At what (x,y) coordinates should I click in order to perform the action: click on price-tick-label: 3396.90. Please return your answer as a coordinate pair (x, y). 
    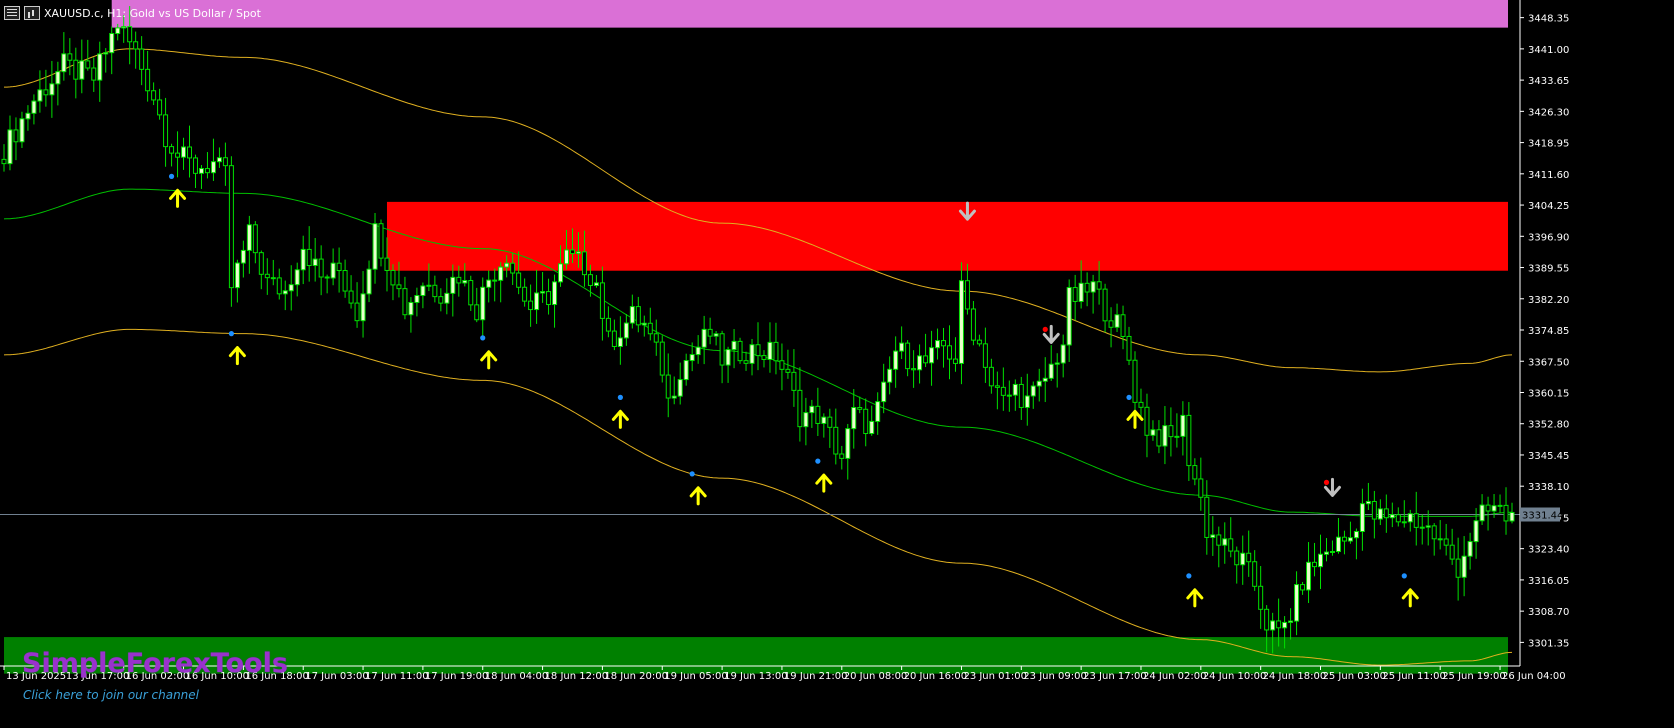
    Looking at the image, I should click on (1548, 237).